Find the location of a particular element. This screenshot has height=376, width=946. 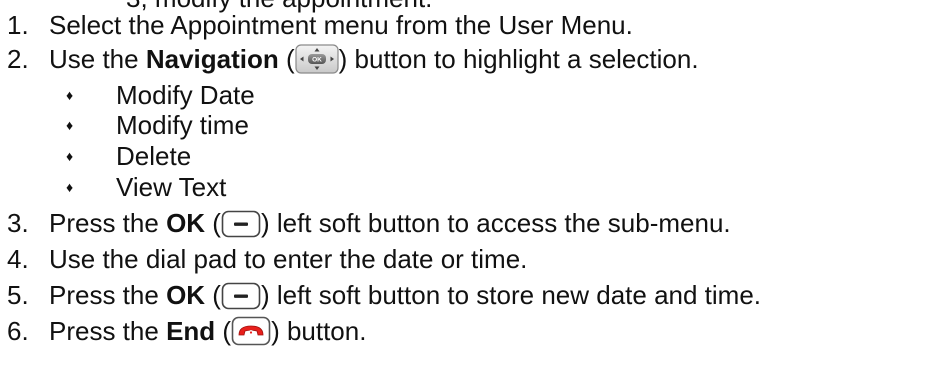

sub-item-delete: ♦ Delete is located at coordinates (128, 156).